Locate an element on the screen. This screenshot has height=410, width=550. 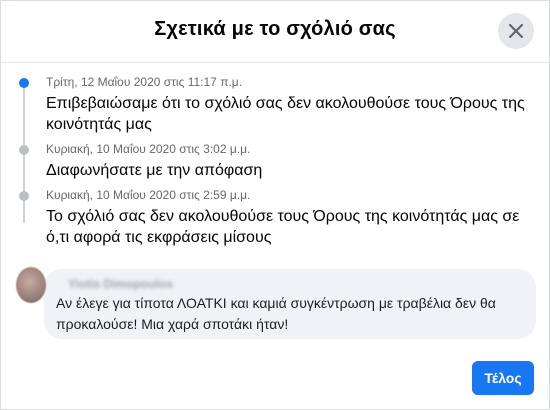
timeline-dot-active is located at coordinates (24, 83).